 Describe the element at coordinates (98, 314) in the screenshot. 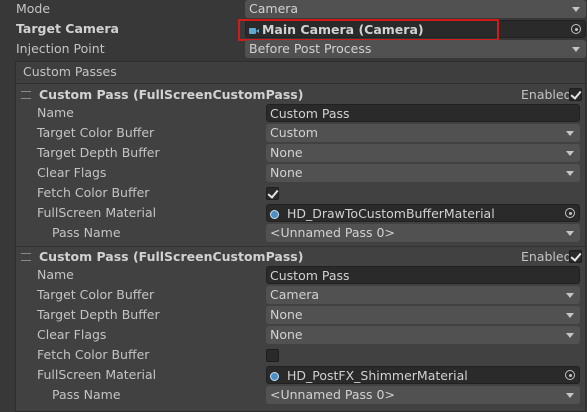

I see `pass-2-target-depth-label: Target Depth Buffer` at that location.